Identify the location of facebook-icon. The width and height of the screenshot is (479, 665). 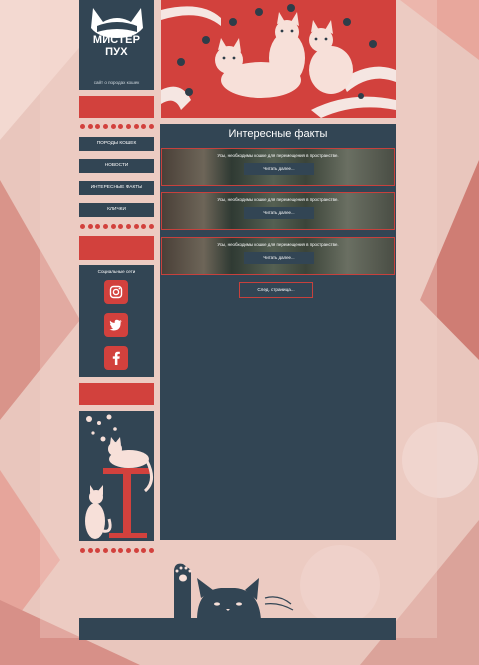
(116, 358).